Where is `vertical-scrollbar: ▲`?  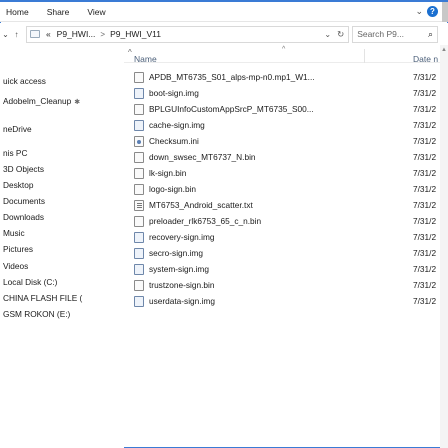 vertical-scrollbar: ▲ is located at coordinates (444, 246).